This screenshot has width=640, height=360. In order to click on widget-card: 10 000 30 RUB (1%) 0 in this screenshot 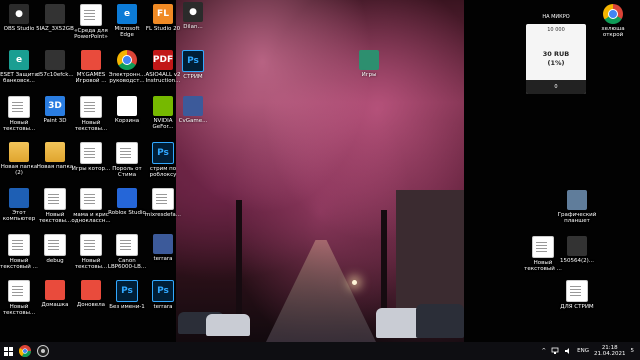, I will do `click(556, 59)`.